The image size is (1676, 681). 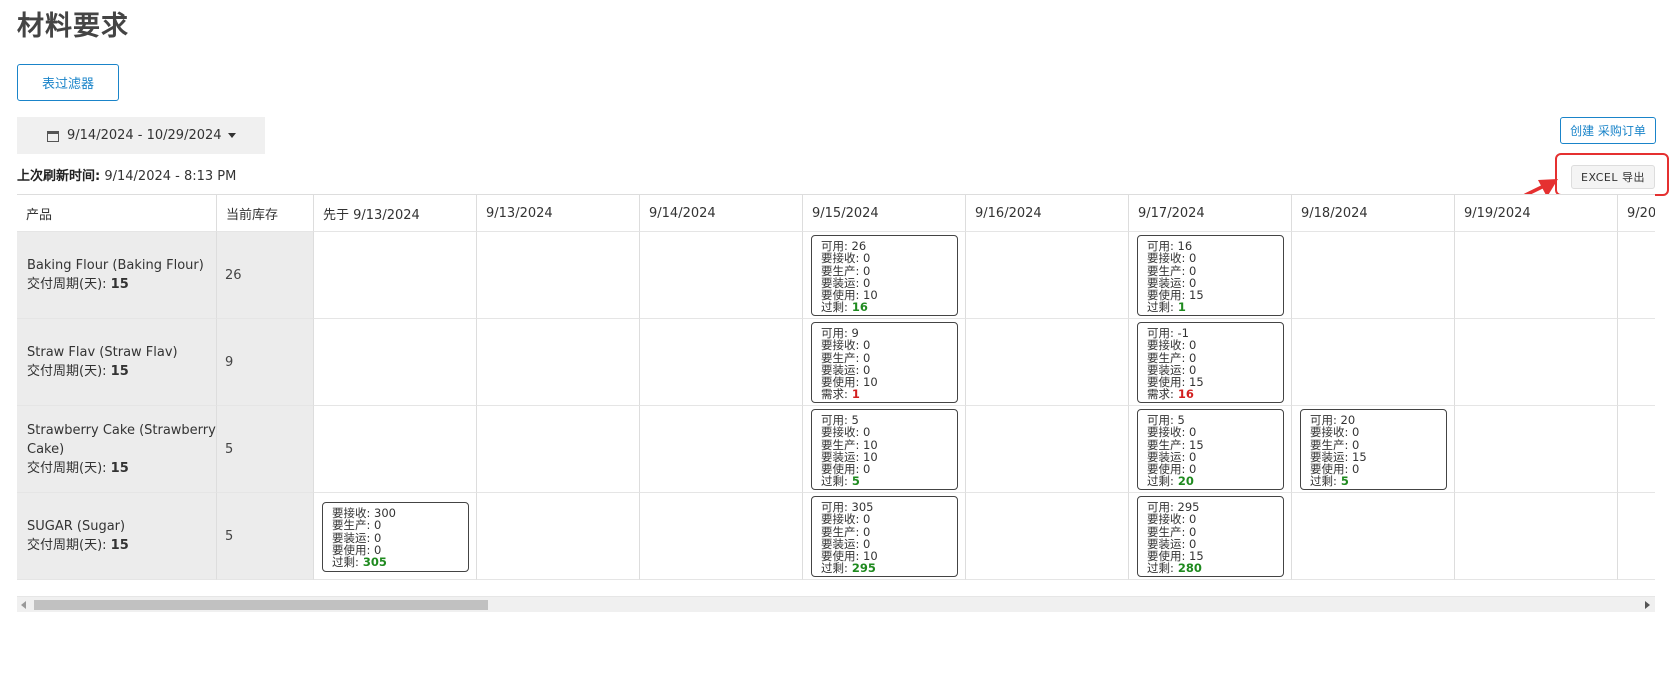 I want to click on card-line-value: 15, so click(x=1194, y=295).